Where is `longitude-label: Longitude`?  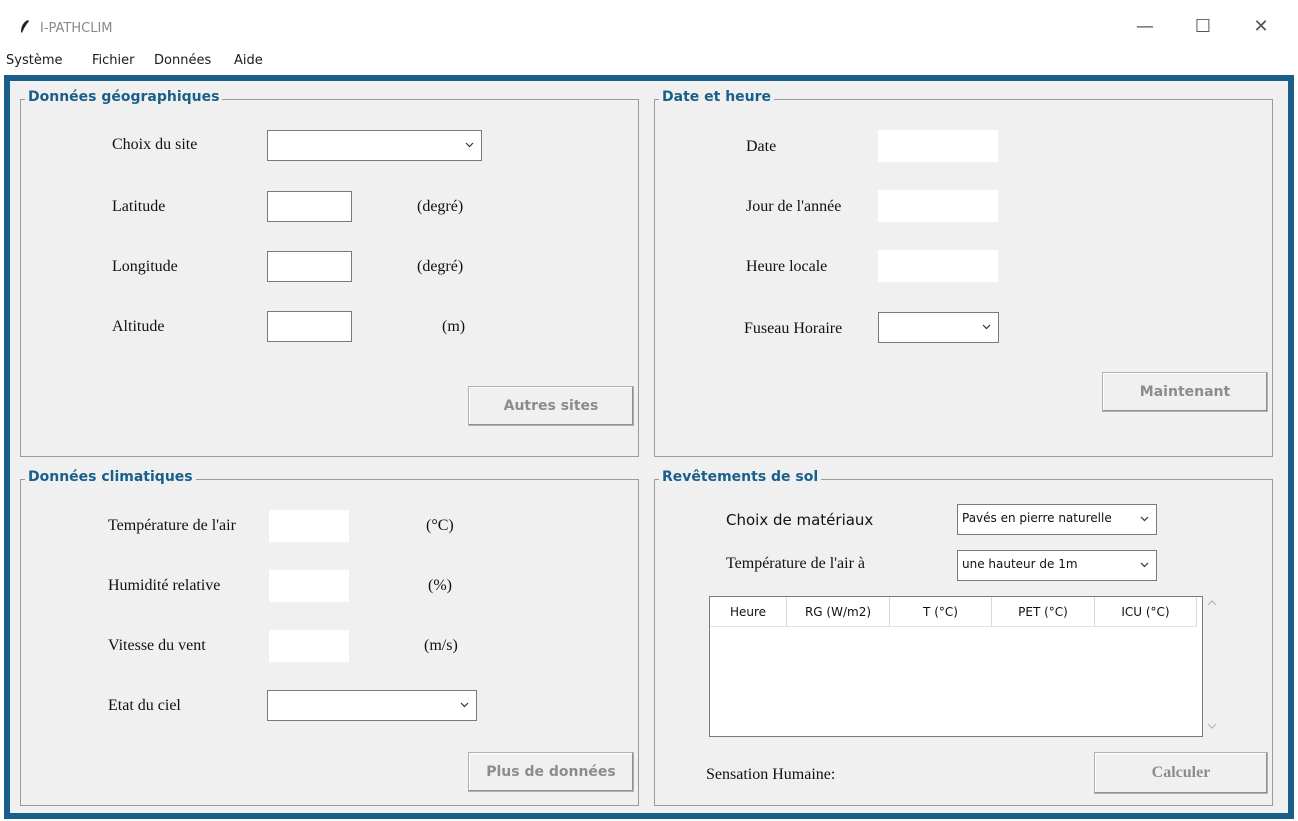
longitude-label: Longitude is located at coordinates (145, 266).